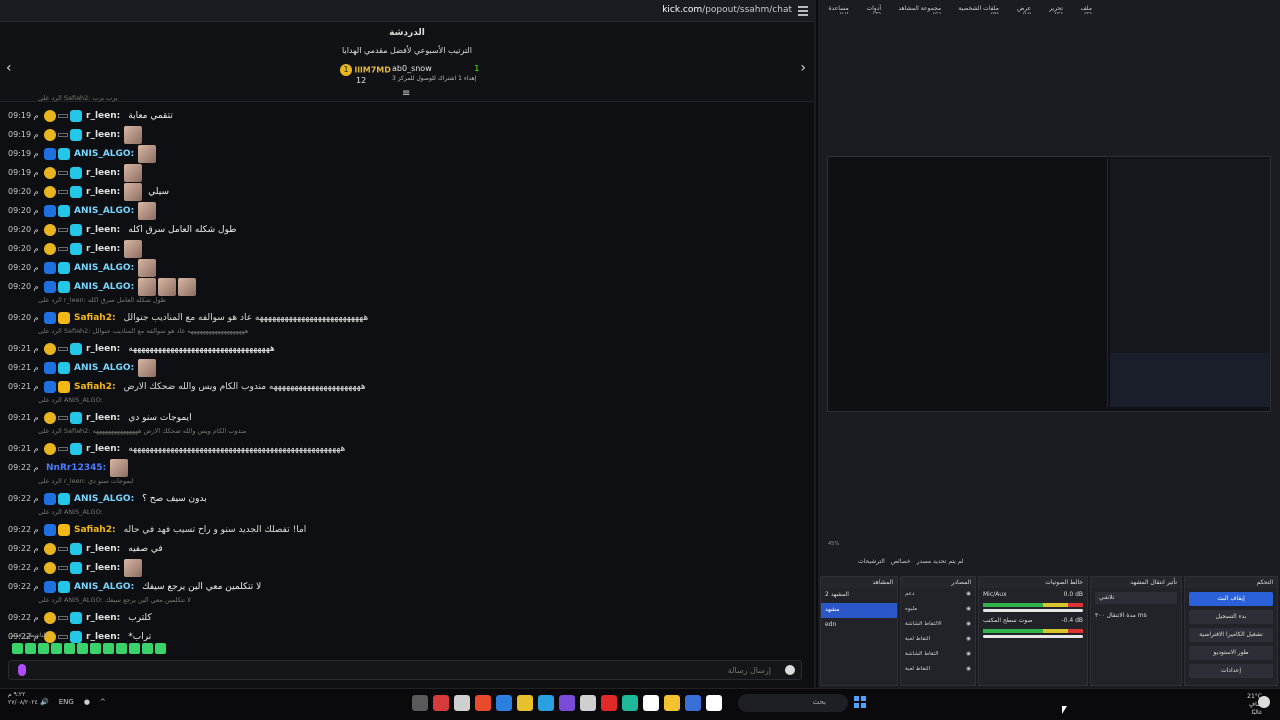 This screenshot has height=720, width=1280. I want to click on transition-select: تلاشي, so click(1136, 598).